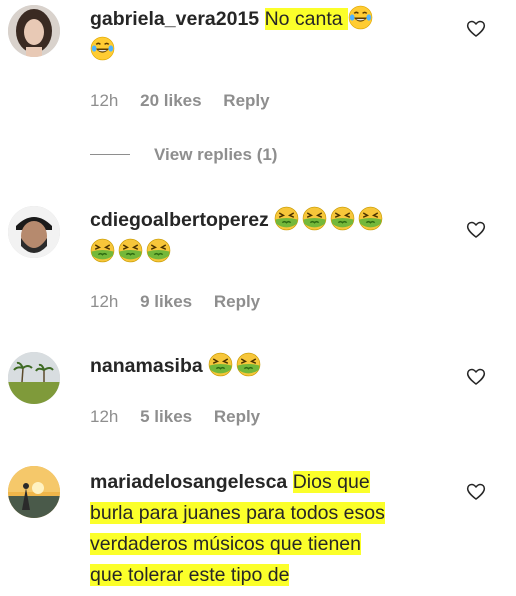  I want to click on comment-text-line: cdiegoalbertoperez, so click(238, 220).